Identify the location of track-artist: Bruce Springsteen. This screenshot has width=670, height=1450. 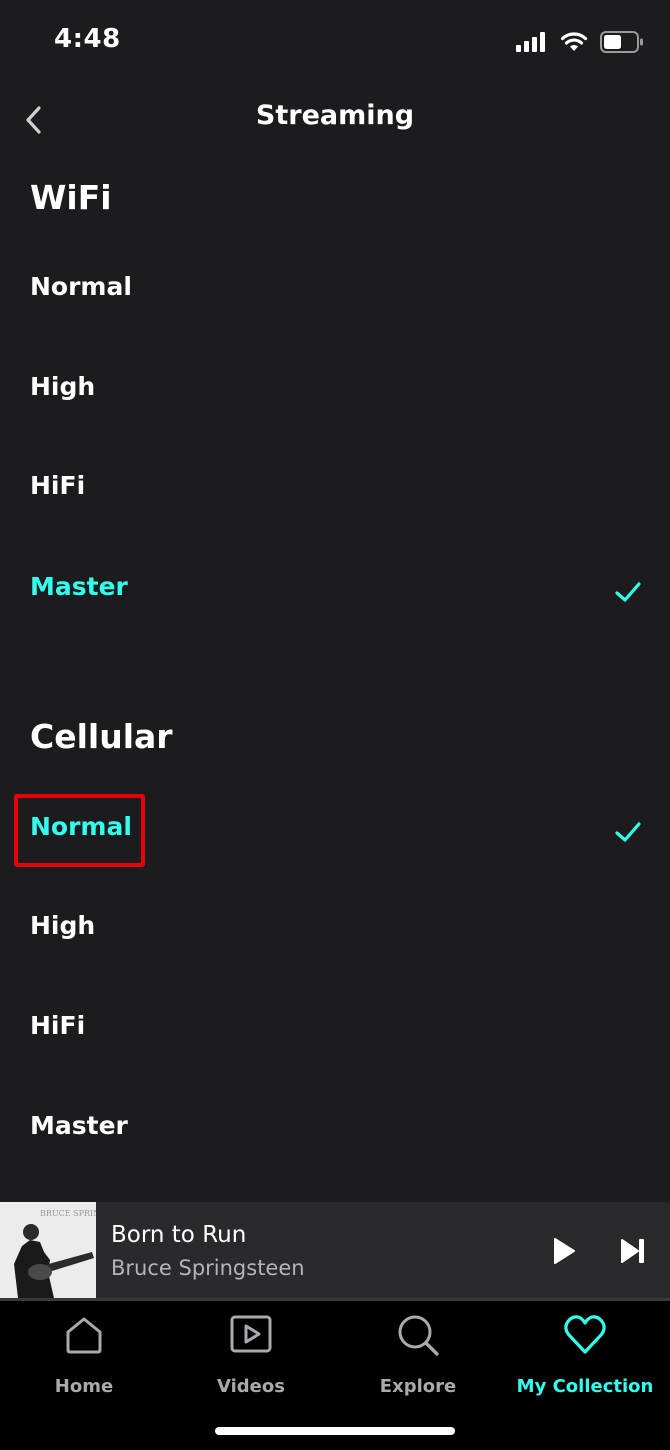
(208, 1268).